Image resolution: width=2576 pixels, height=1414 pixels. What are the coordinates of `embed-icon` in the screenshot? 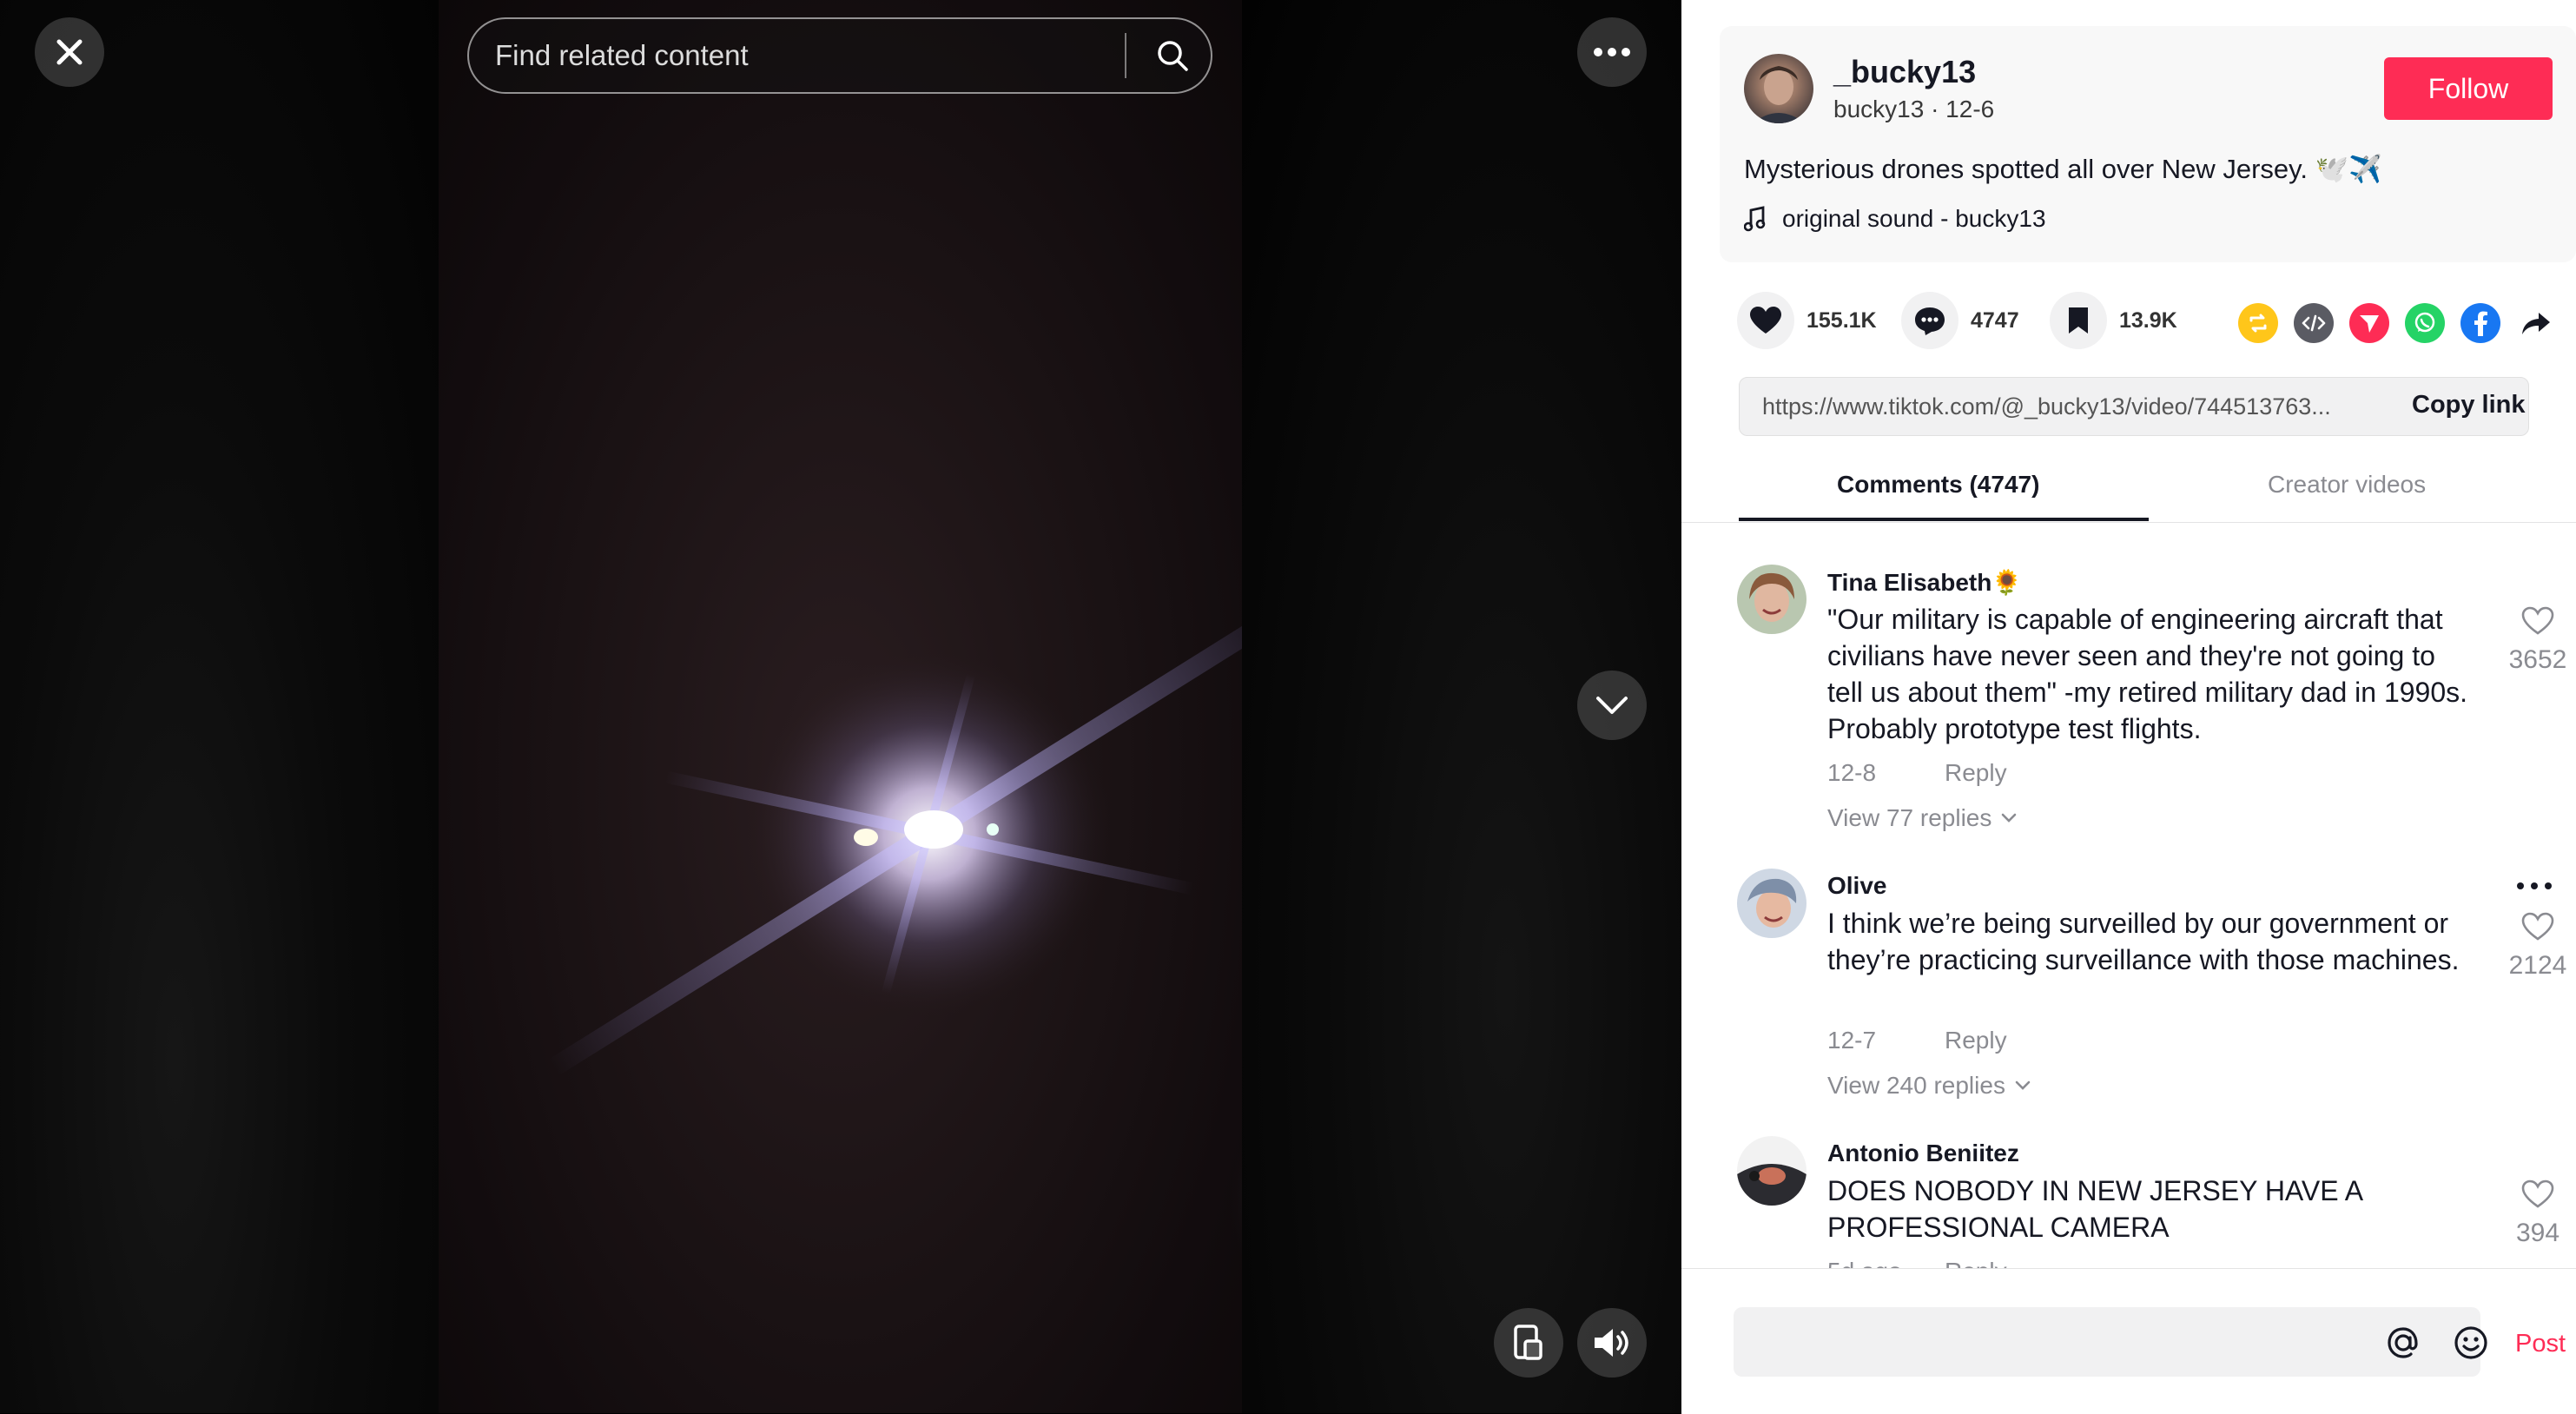 It's located at (2314, 323).